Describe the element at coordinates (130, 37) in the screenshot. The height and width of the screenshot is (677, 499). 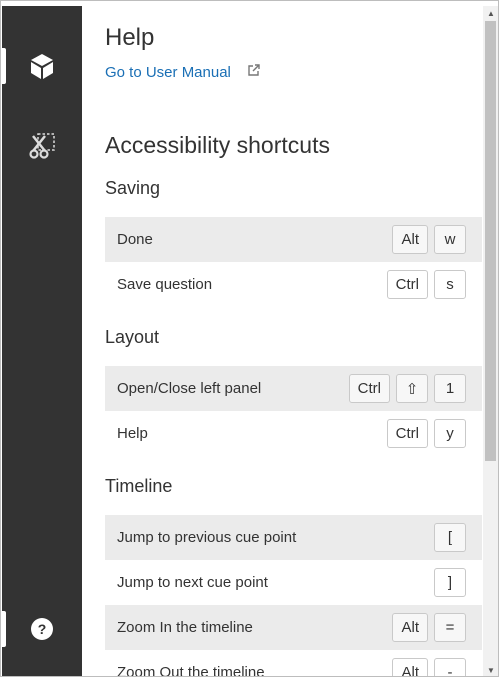
I see `page-title: Help` at that location.